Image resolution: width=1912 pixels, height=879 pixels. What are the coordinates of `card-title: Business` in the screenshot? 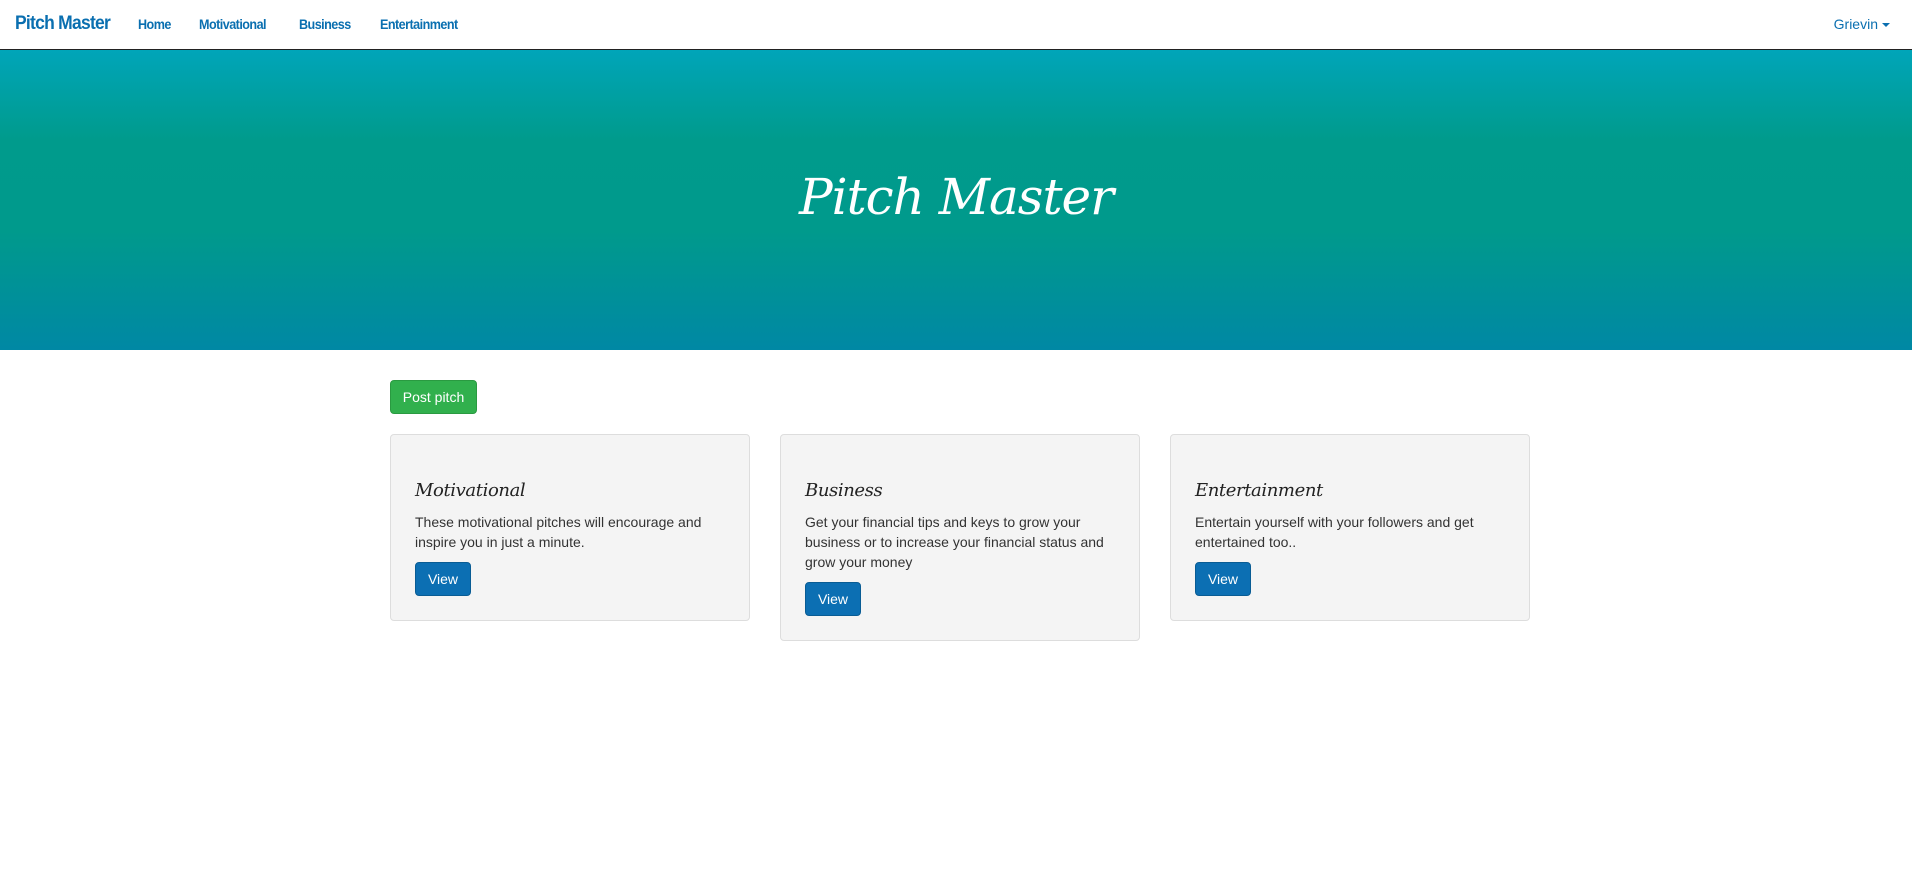 It's located at (844, 490).